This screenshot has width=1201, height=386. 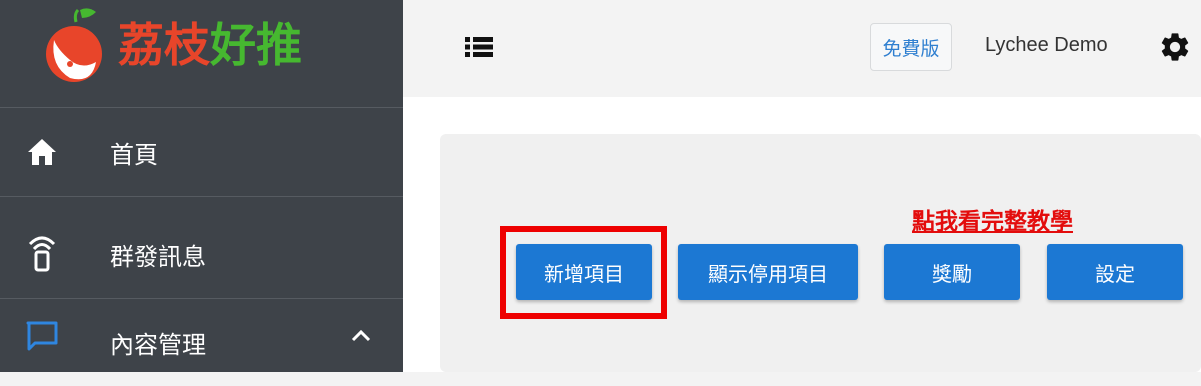 I want to click on sidebar-item-label: 首頁, so click(x=134, y=154).